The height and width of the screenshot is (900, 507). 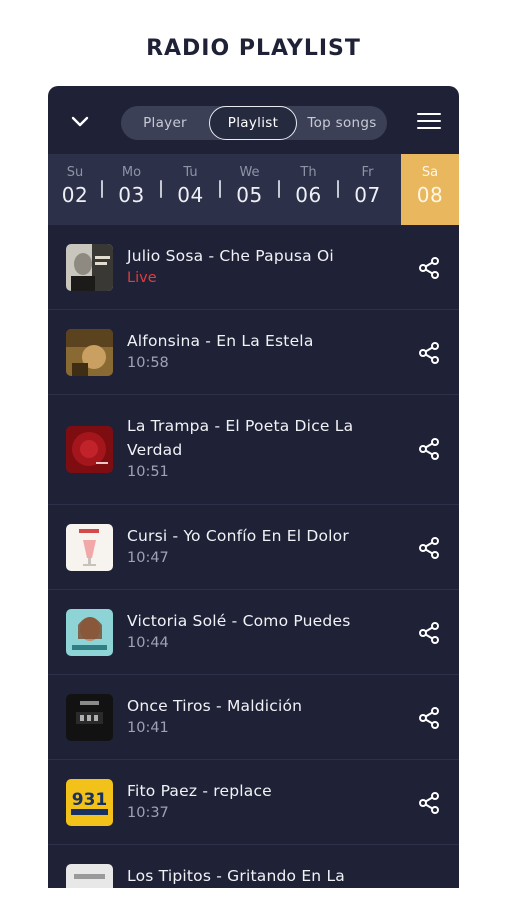 I want to click on song-title: La Trampa - El Poeta Dice La Verdad, so click(x=240, y=438).